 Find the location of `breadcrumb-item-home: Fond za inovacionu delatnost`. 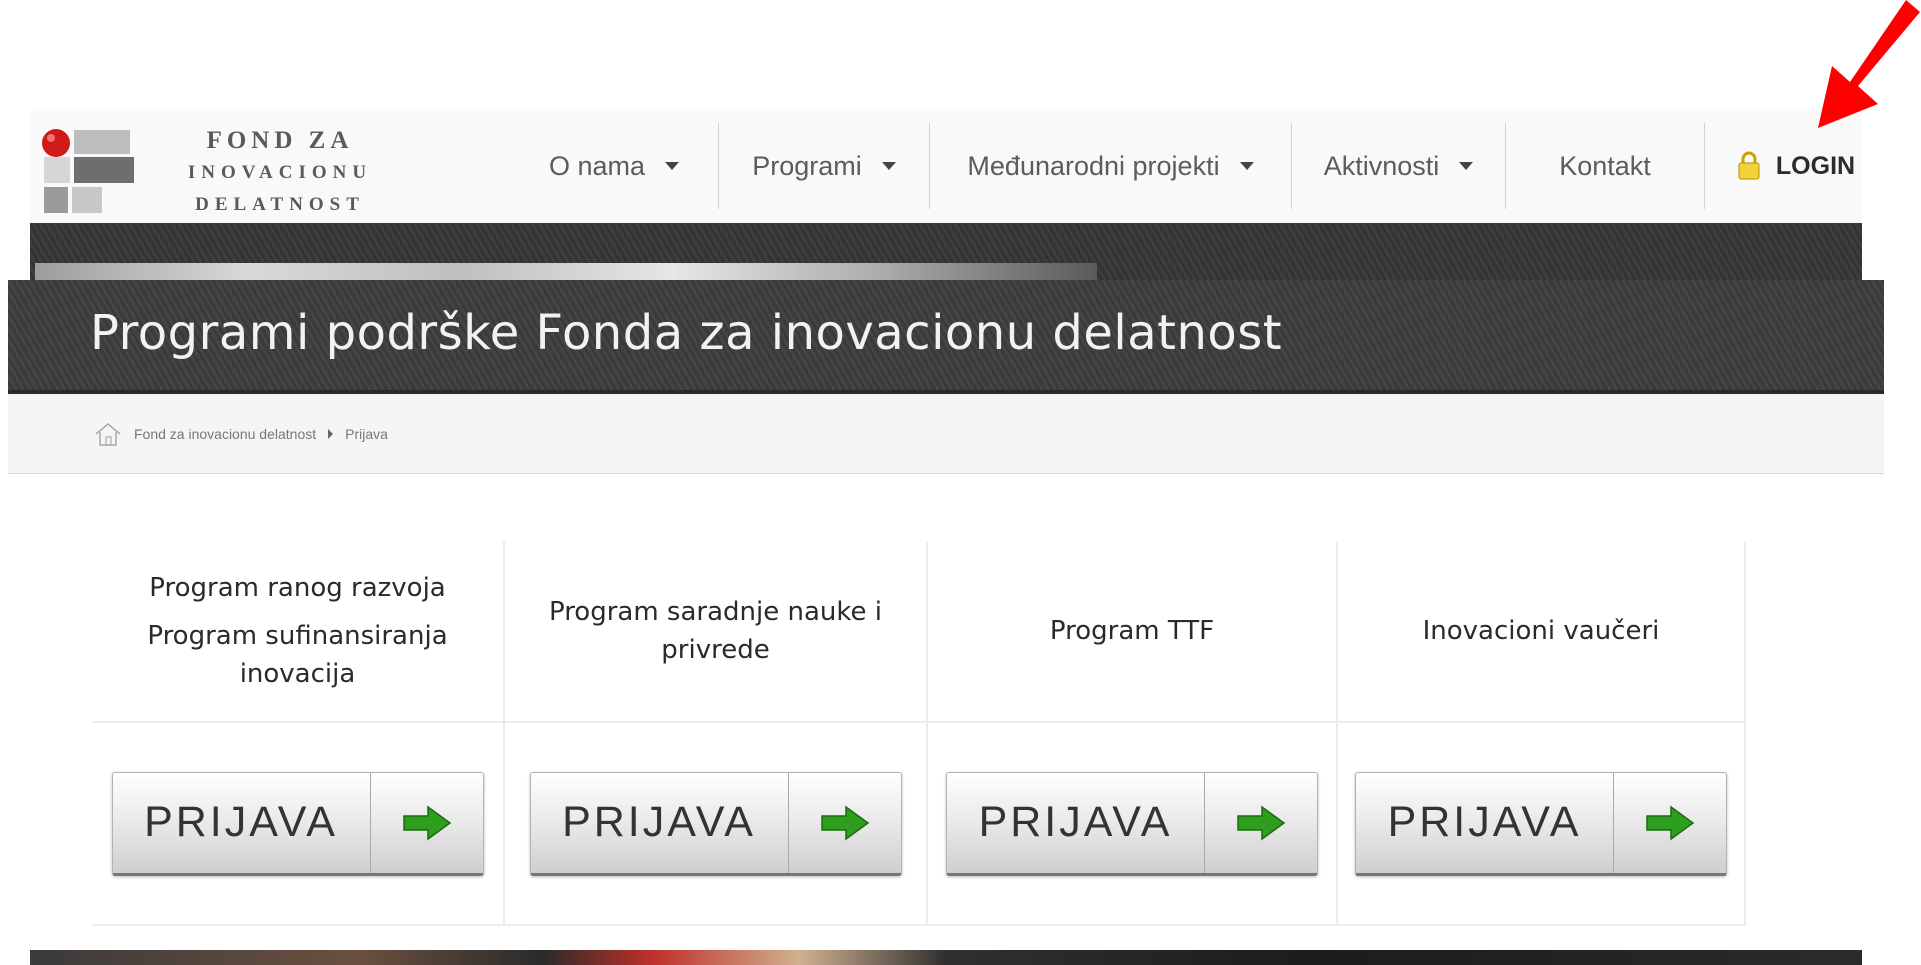

breadcrumb-item-home: Fond za inovacionu delatnost is located at coordinates (225, 434).